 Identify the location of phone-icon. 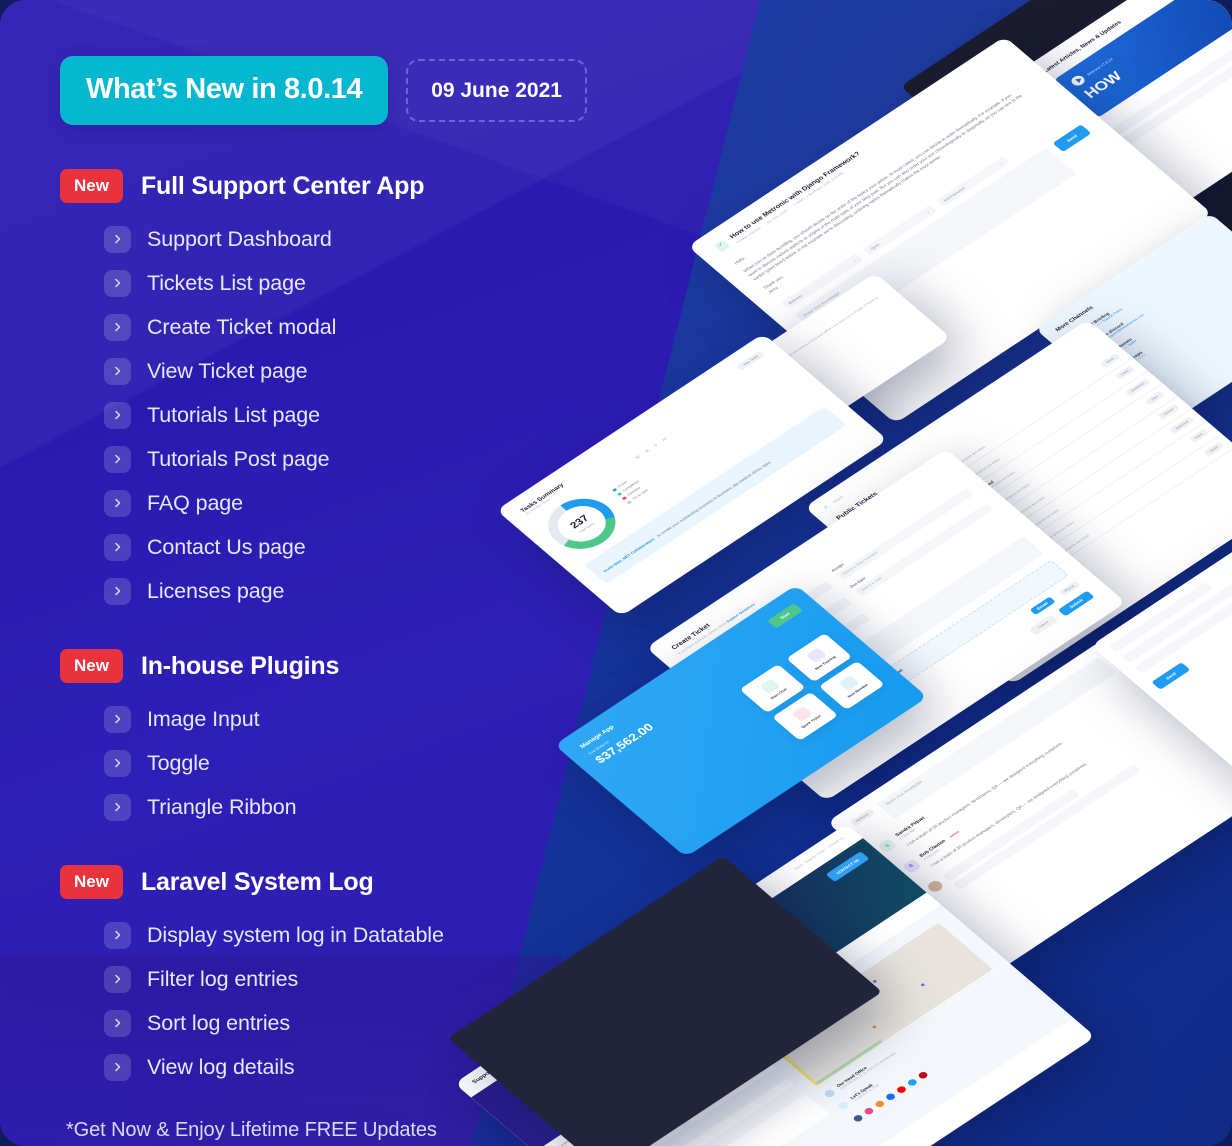
(844, 1105).